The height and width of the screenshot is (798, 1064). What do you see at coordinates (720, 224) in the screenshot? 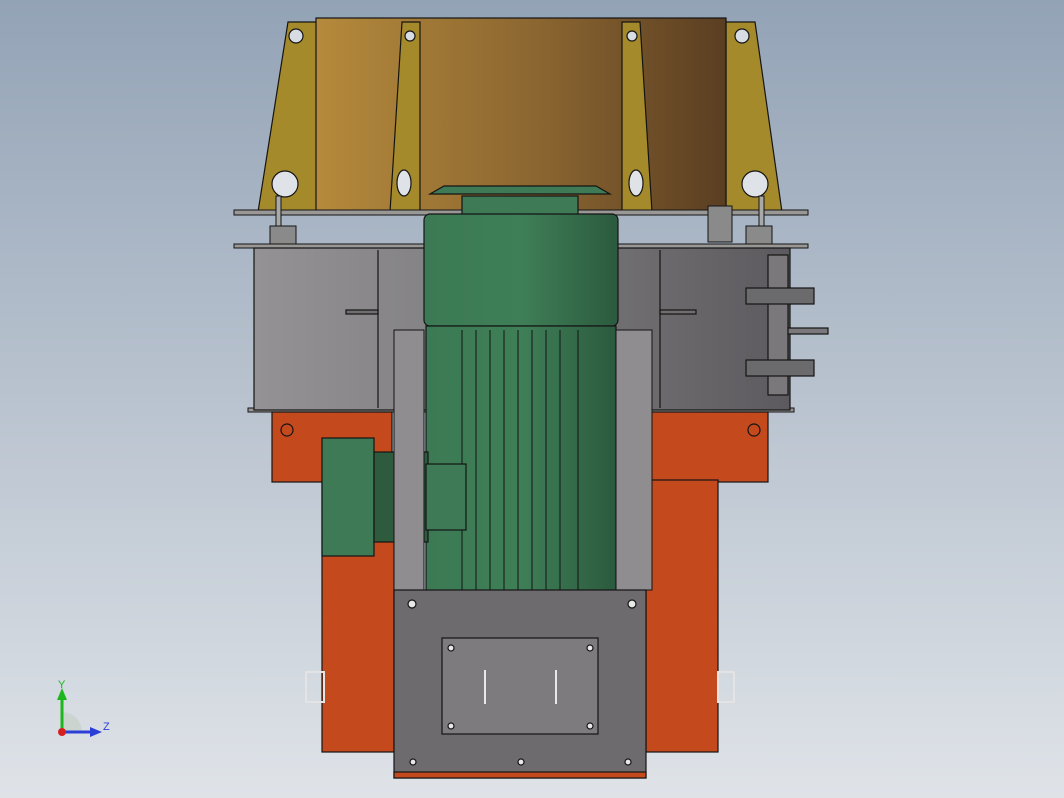
I see `bracket` at bounding box center [720, 224].